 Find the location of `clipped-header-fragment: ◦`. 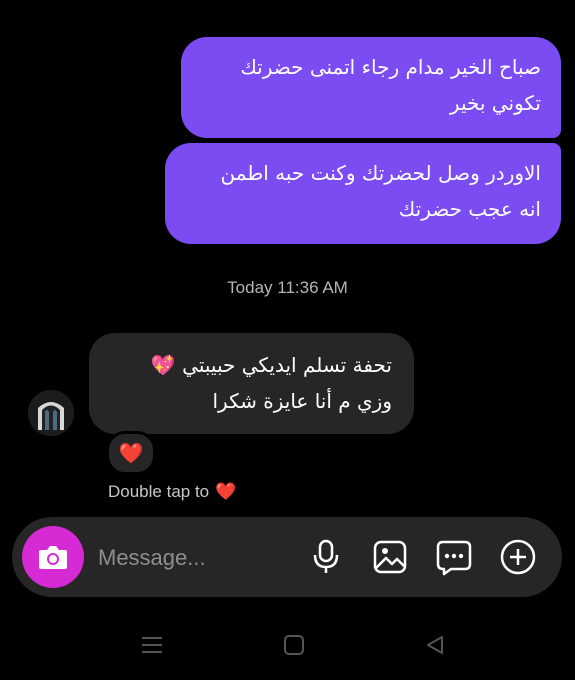

clipped-header-fragment: ◦ is located at coordinates (265, 2).